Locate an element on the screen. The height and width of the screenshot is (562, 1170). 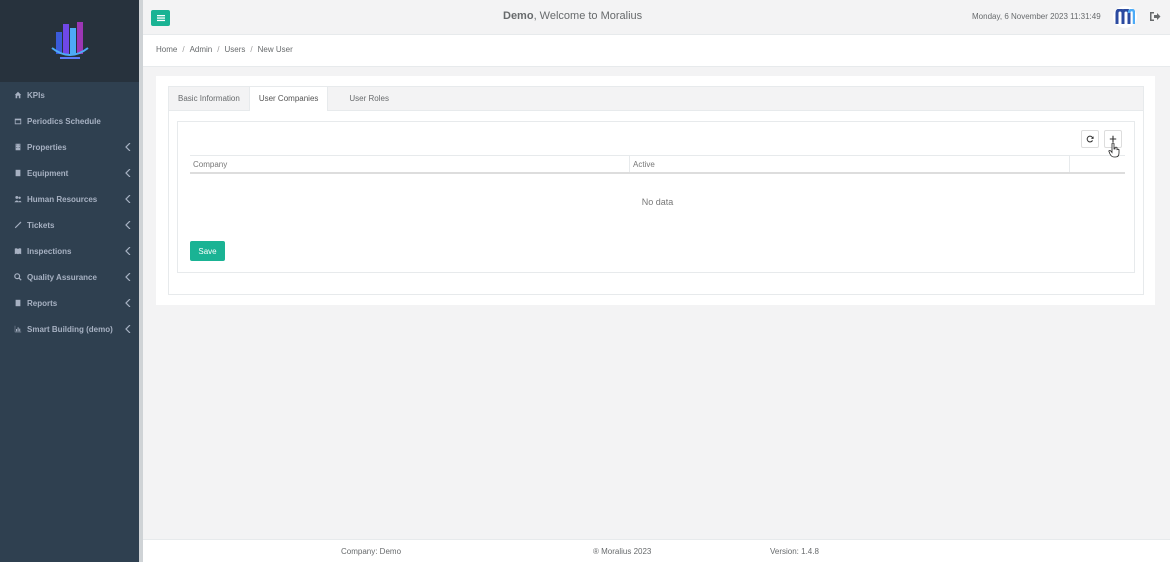
sidebar-item-equipment: Equipment is located at coordinates (69, 173).